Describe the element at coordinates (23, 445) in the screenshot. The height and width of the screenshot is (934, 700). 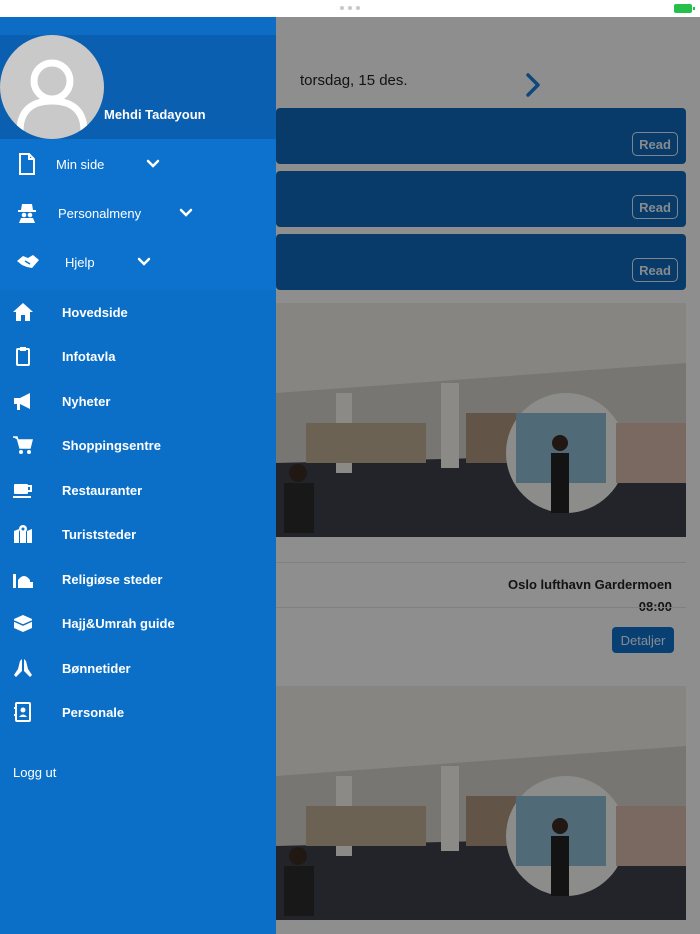
I see `cart-icon` at that location.